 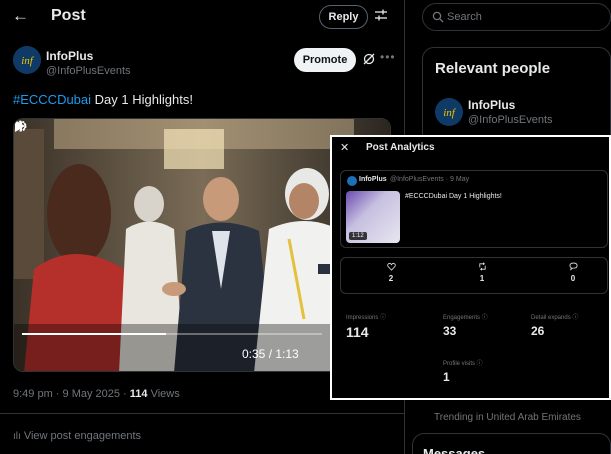 What do you see at coordinates (68, 15) in the screenshot?
I see `page-title: Post` at bounding box center [68, 15].